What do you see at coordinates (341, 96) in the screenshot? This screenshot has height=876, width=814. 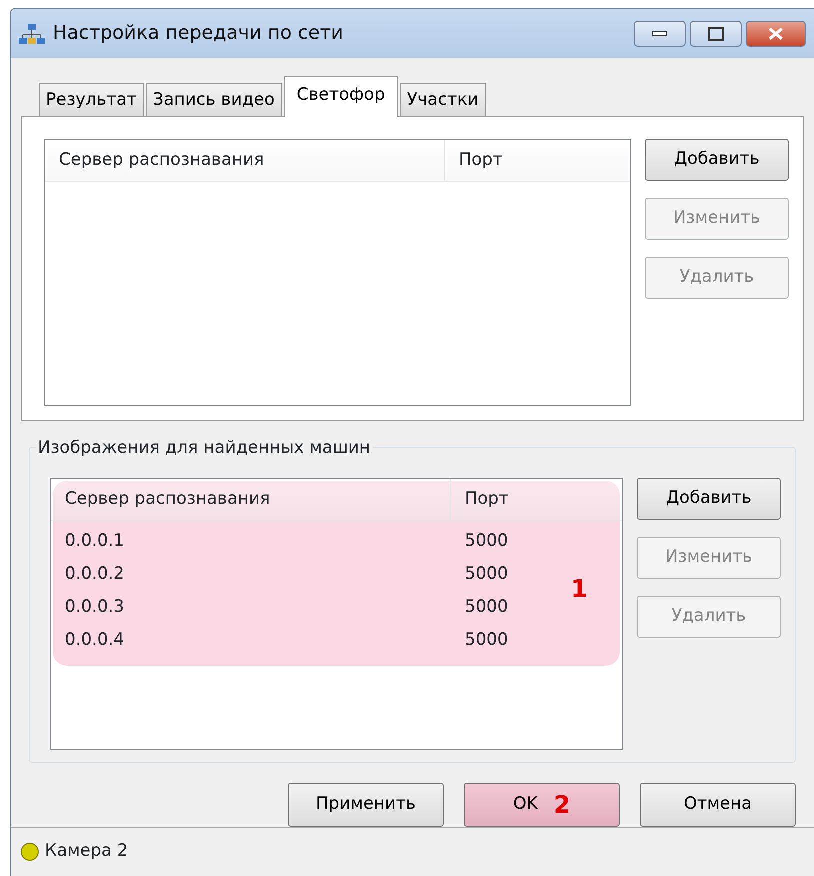 I see `tab: Светофор` at bounding box center [341, 96].